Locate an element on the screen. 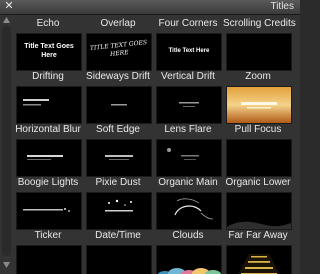 The width and height of the screenshot is (320, 274). zoom-preview is located at coordinates (259, 105).